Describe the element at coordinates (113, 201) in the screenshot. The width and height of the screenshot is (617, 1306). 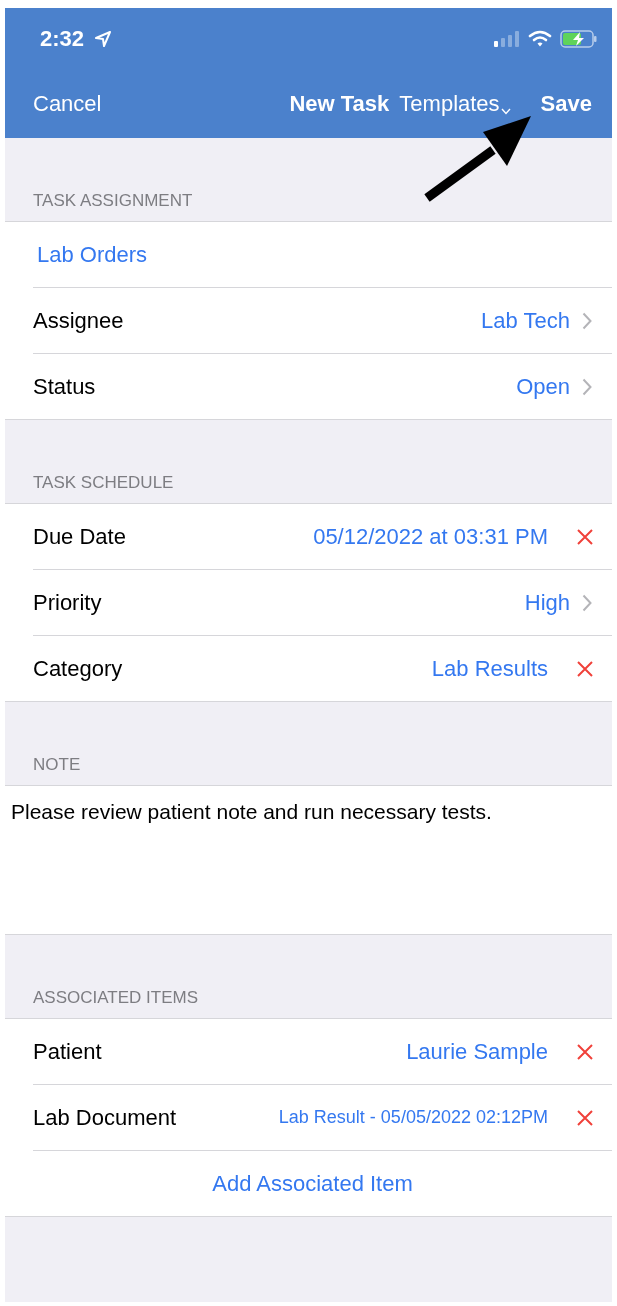
I see `section-header: TASK ASSIGNMENT` at that location.